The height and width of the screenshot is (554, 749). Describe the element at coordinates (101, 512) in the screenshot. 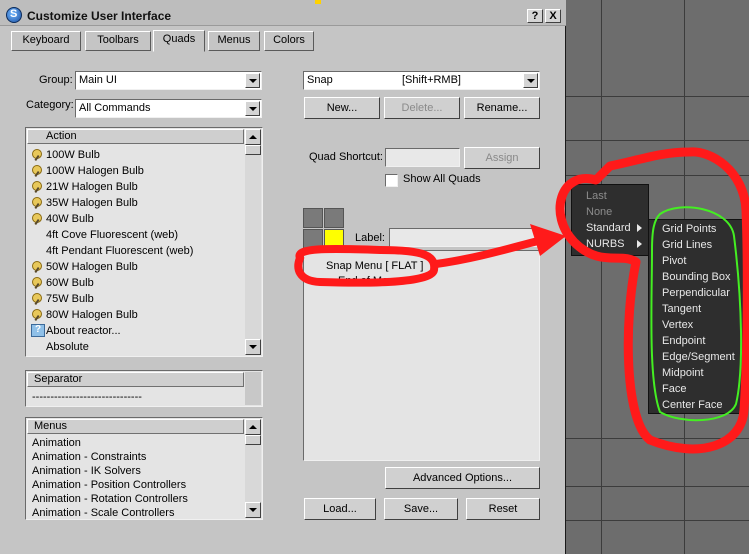

I see `menus-list-item: Animation - Scale Controllers` at that location.